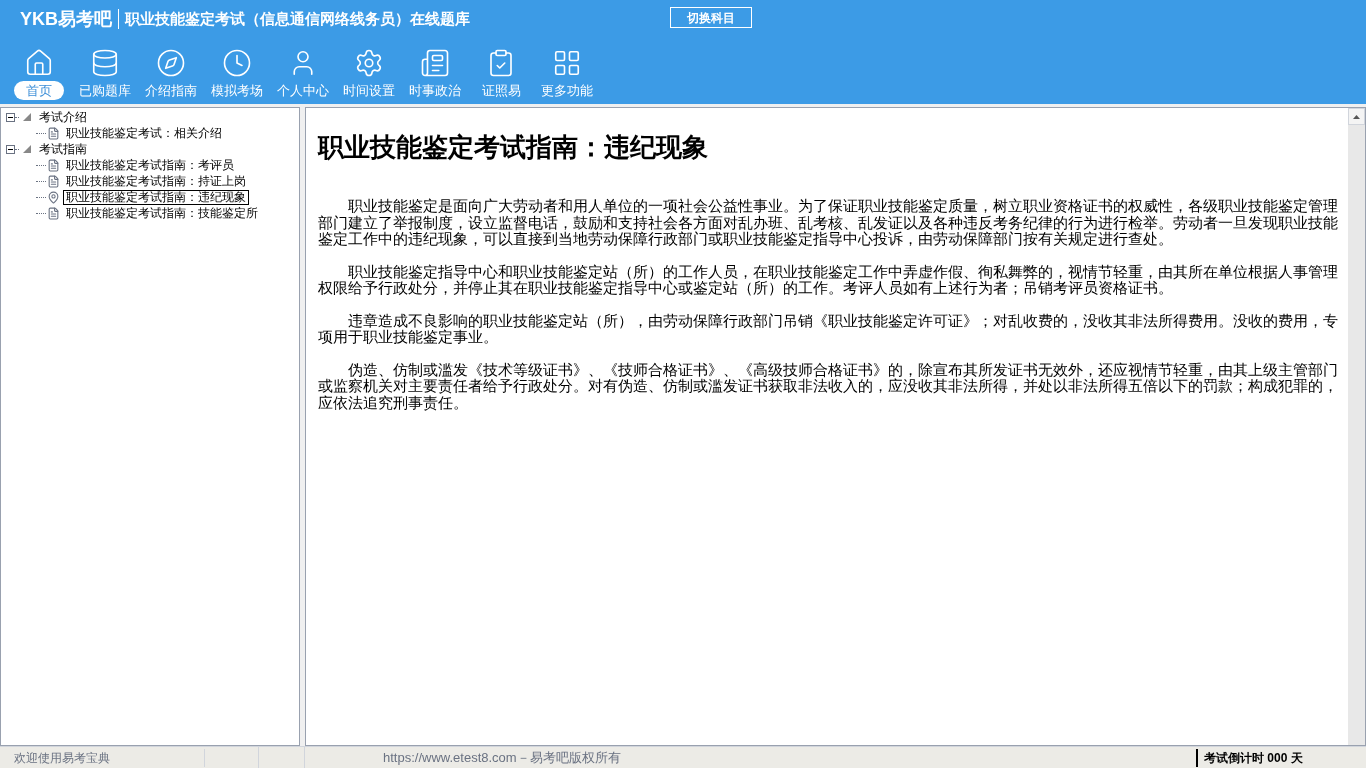  Describe the element at coordinates (1356, 116) in the screenshot. I see `scroll-up-icon` at that location.